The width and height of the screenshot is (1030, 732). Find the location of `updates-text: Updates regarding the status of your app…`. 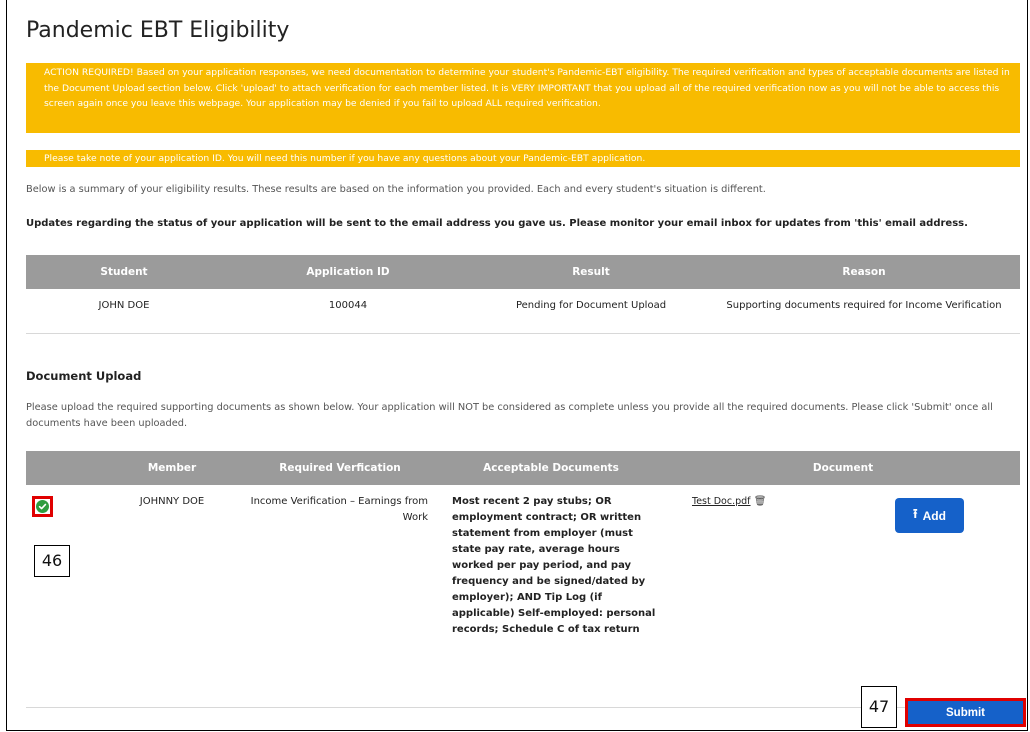

updates-text: Updates regarding the status of your app… is located at coordinates (497, 223).